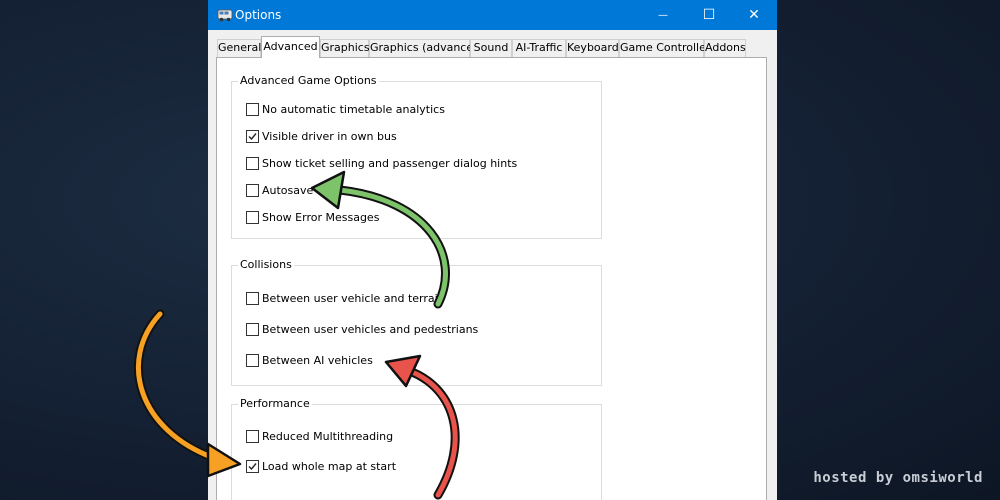 This screenshot has height=500, width=1000. What do you see at coordinates (288, 190) in the screenshot?
I see `option-label: Autosave` at bounding box center [288, 190].